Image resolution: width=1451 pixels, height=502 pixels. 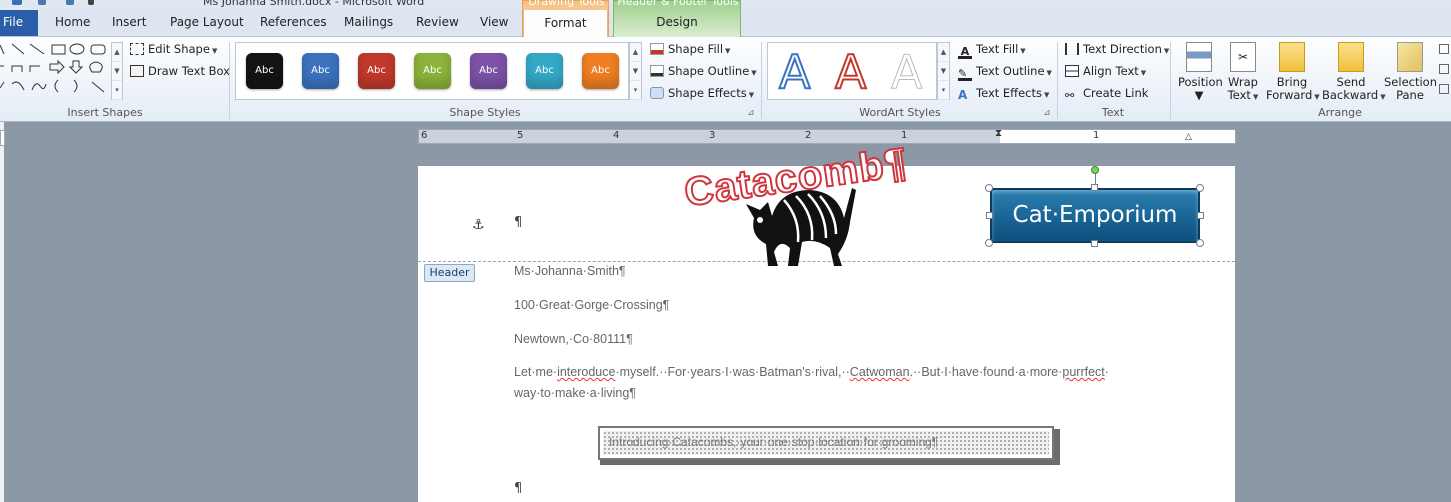 I want to click on rotate-icon, so click(x=1444, y=89).